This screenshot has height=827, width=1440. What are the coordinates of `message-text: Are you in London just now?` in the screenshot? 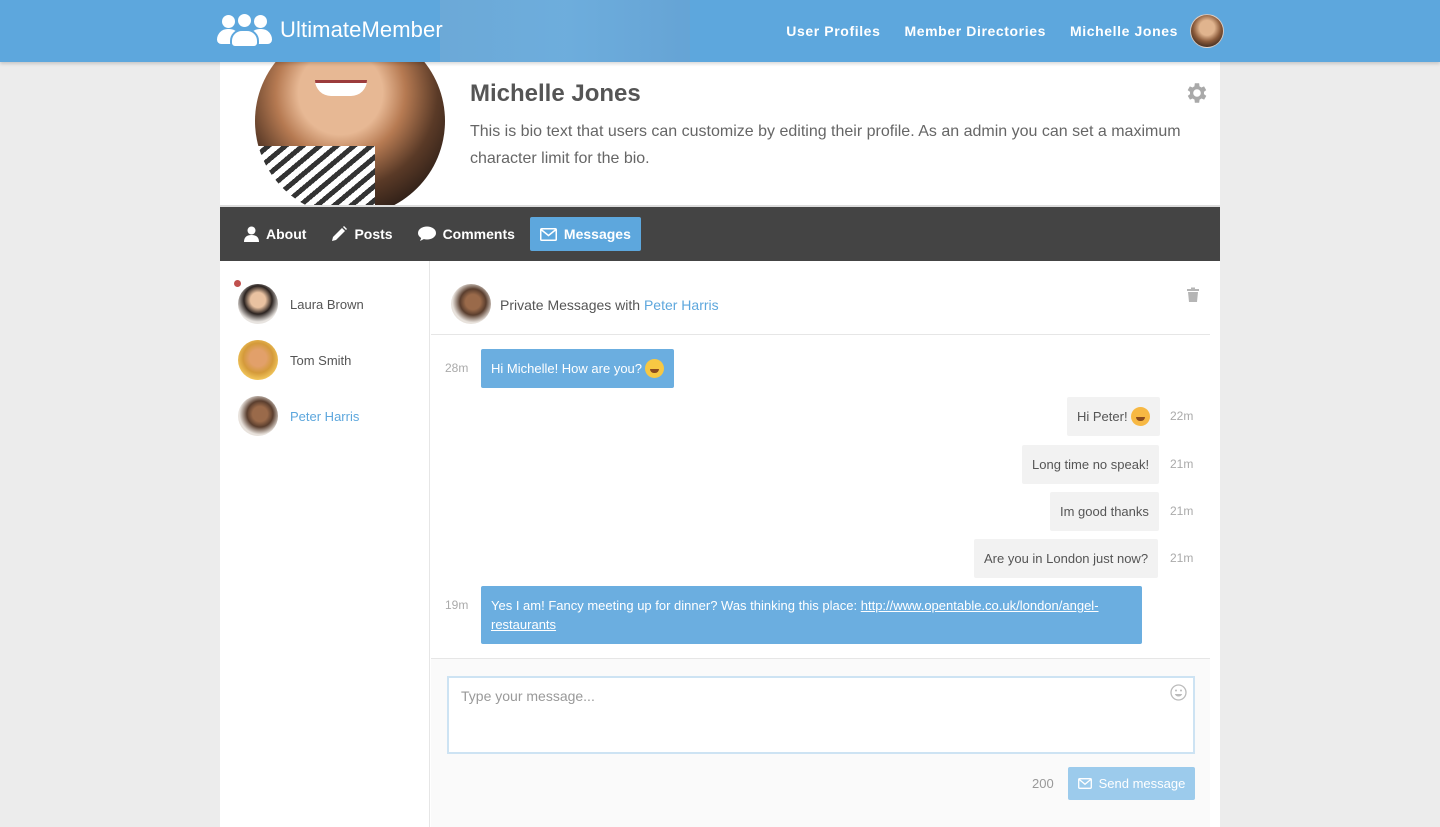 It's located at (1066, 558).